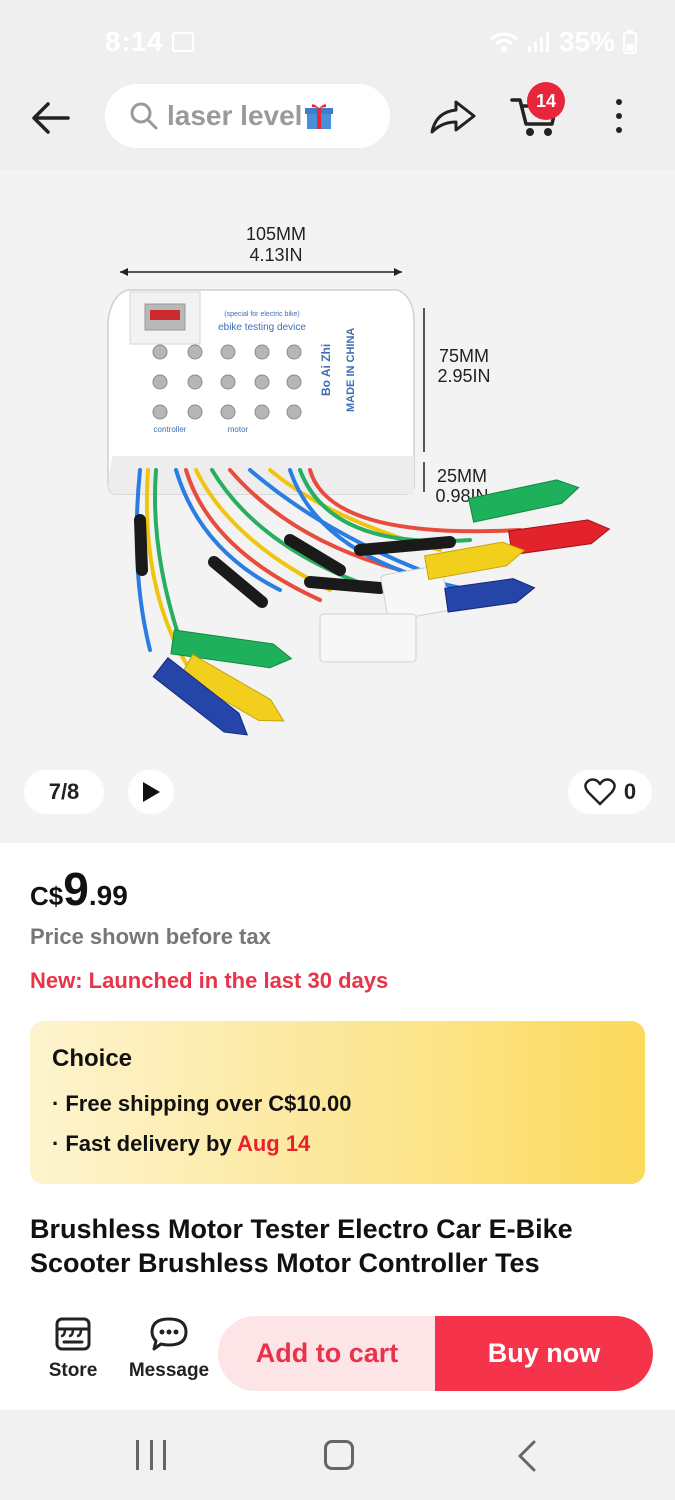 This screenshot has height=1500, width=675. What do you see at coordinates (619, 116) in the screenshot?
I see `more-options-icon` at bounding box center [619, 116].